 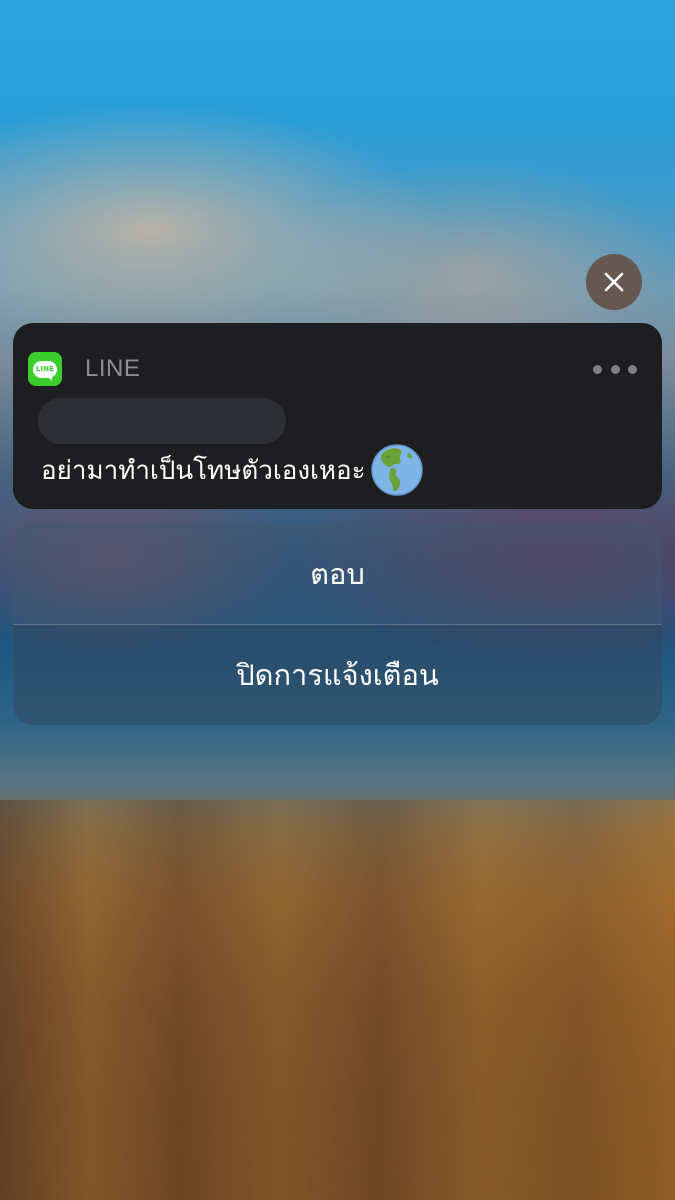 I want to click on line-app-icon: LINE, so click(x=45, y=369).